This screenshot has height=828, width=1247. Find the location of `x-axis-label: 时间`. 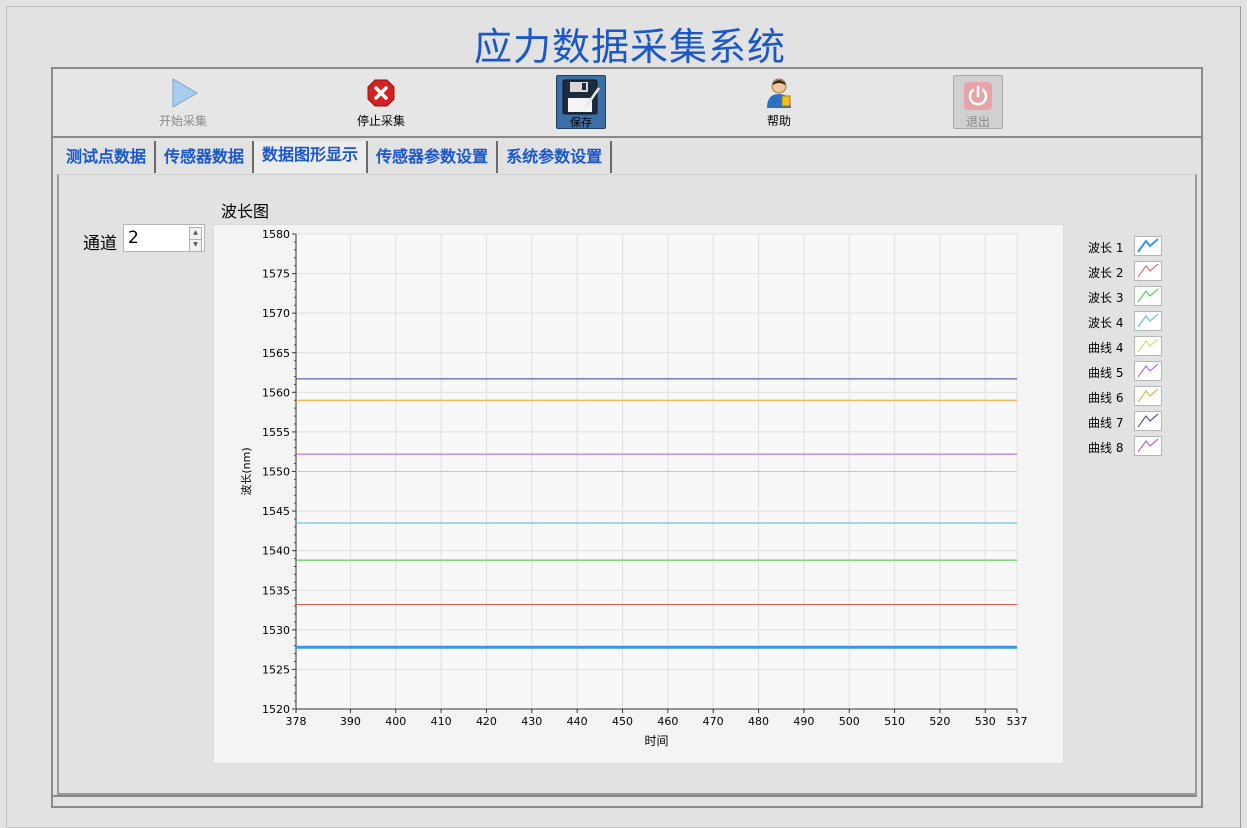

x-axis-label: 时间 is located at coordinates (656, 741).